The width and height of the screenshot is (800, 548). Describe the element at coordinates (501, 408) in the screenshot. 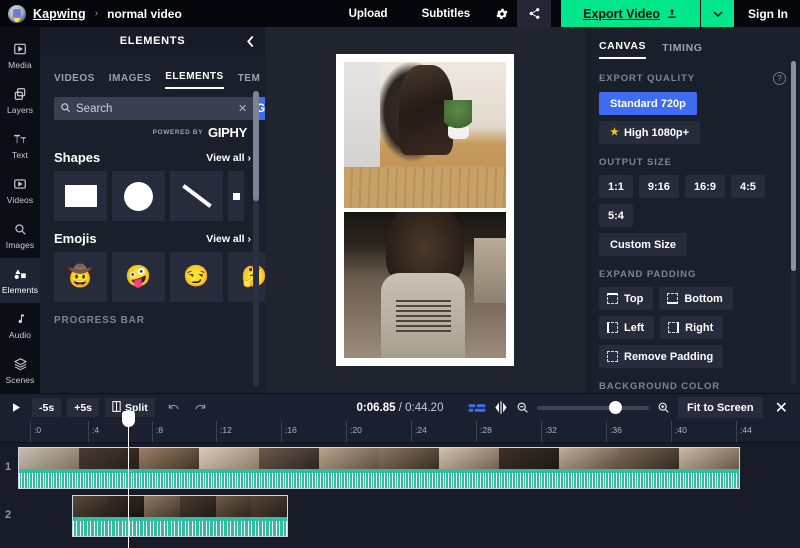

I see `snap-icon` at that location.